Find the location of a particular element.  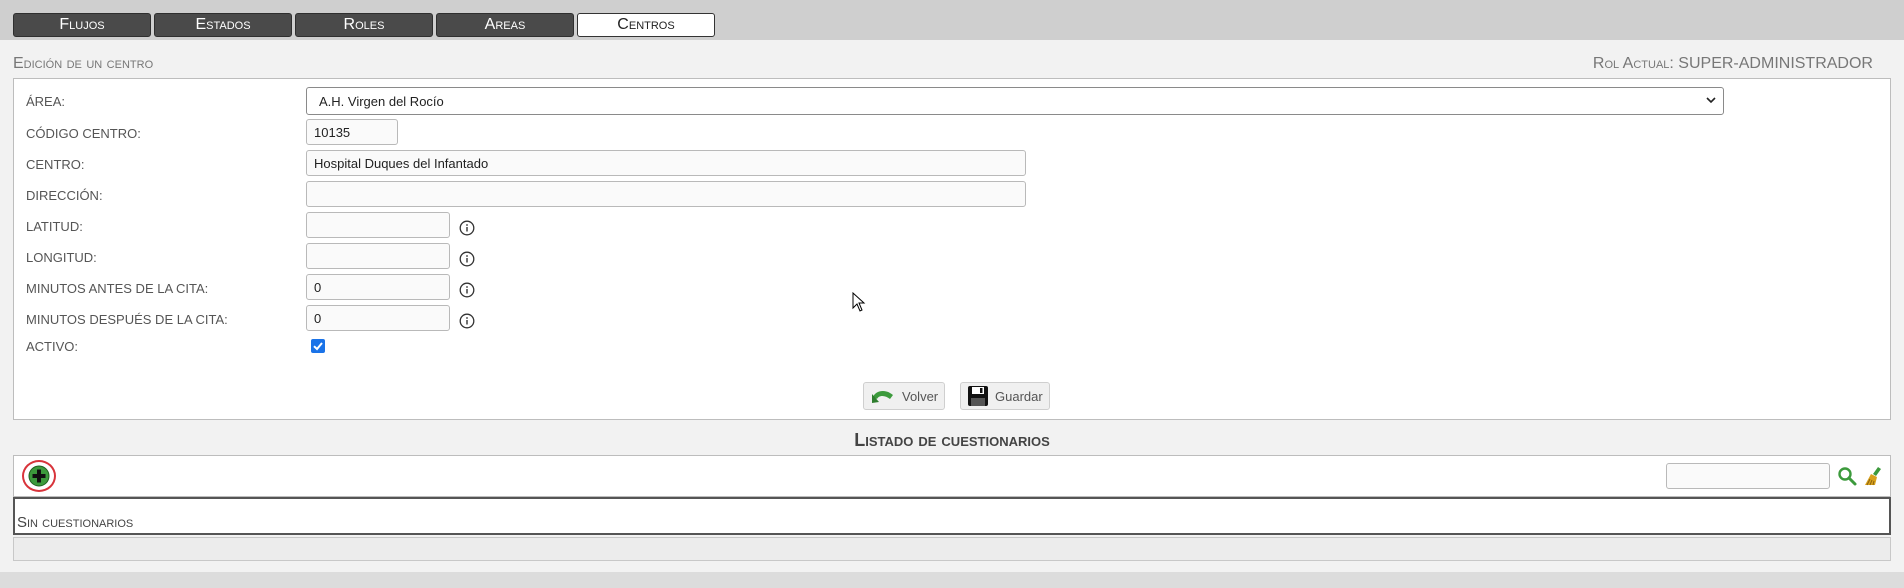

minutos-despues-label: MINUTOS DESPUÉS DE LA CITA: is located at coordinates (127, 319).